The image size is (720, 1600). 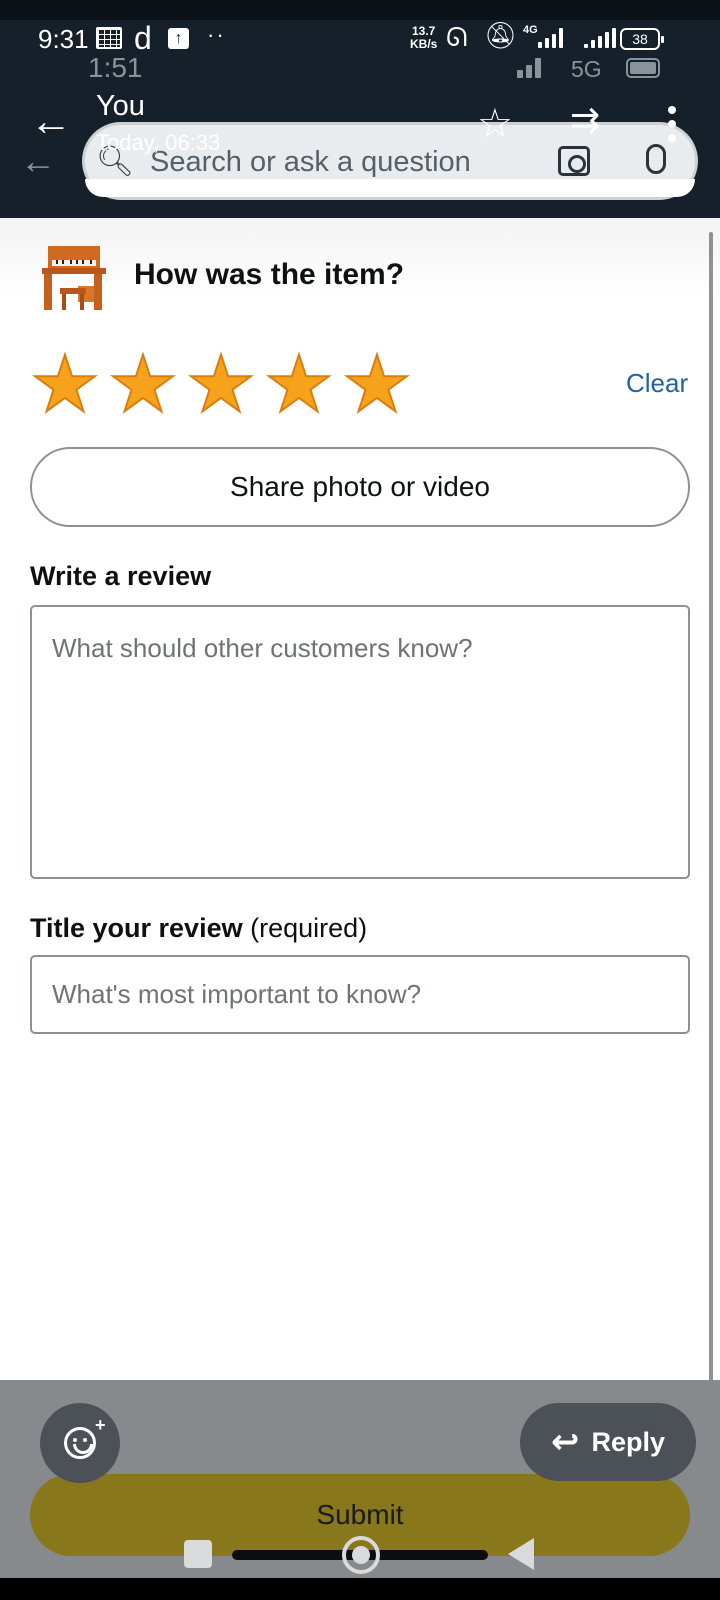 What do you see at coordinates (63, 39) in the screenshot?
I see `status-time: 9:31` at bounding box center [63, 39].